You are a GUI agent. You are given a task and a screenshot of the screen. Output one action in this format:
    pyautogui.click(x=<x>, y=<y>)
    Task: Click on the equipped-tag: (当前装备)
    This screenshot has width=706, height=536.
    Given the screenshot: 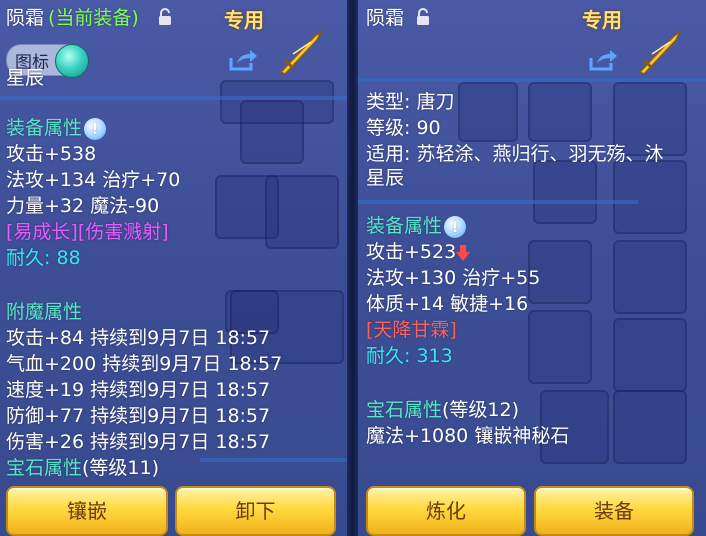 What is the action you would take?
    pyautogui.click(x=93, y=18)
    